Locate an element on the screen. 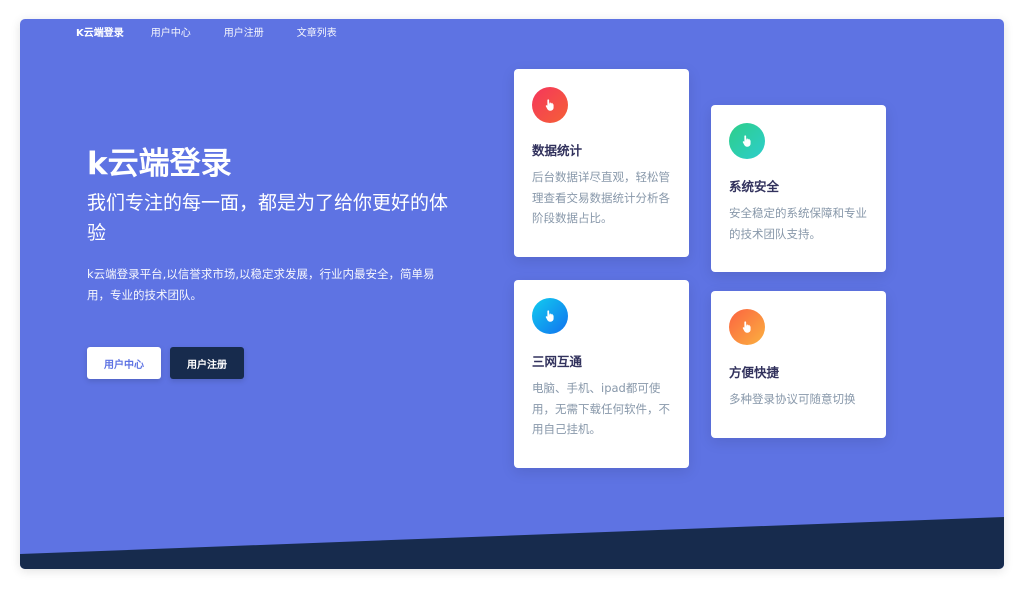 Image resolution: width=1024 pixels, height=589 pixels. card-title: 方便快捷 is located at coordinates (754, 372).